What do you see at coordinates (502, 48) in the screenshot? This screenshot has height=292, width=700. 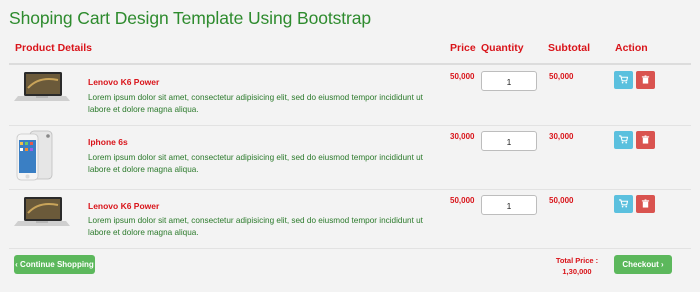 I see `header-quantity: Quantity` at bounding box center [502, 48].